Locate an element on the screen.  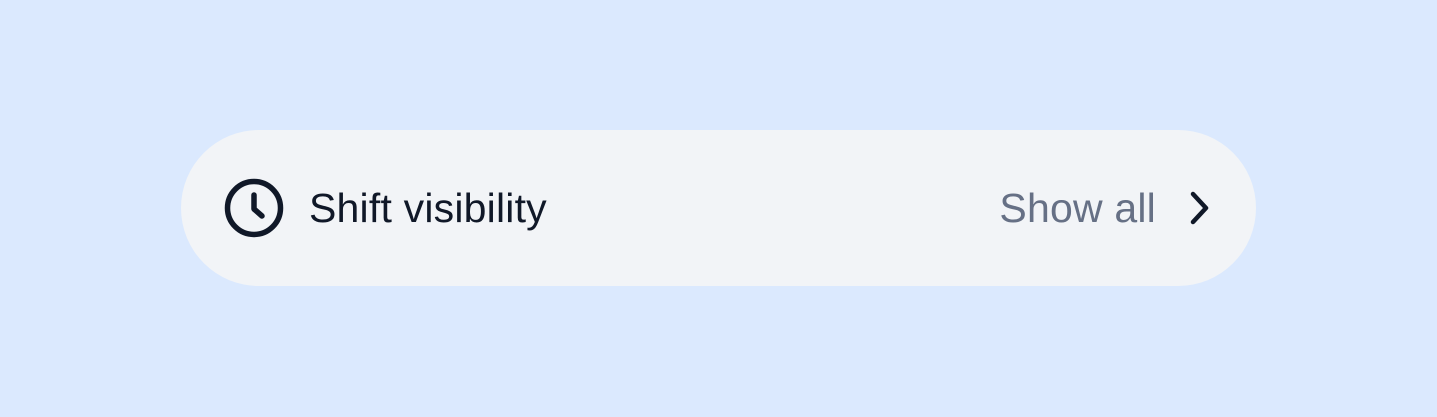
row-left-group: Shift visibility is located at coordinates (385, 208).